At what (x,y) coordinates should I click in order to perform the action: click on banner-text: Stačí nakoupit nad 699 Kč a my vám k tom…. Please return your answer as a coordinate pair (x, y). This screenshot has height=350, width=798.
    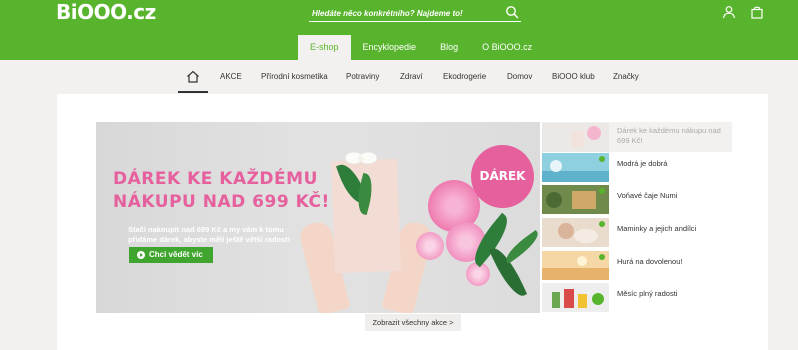
    Looking at the image, I should click on (209, 234).